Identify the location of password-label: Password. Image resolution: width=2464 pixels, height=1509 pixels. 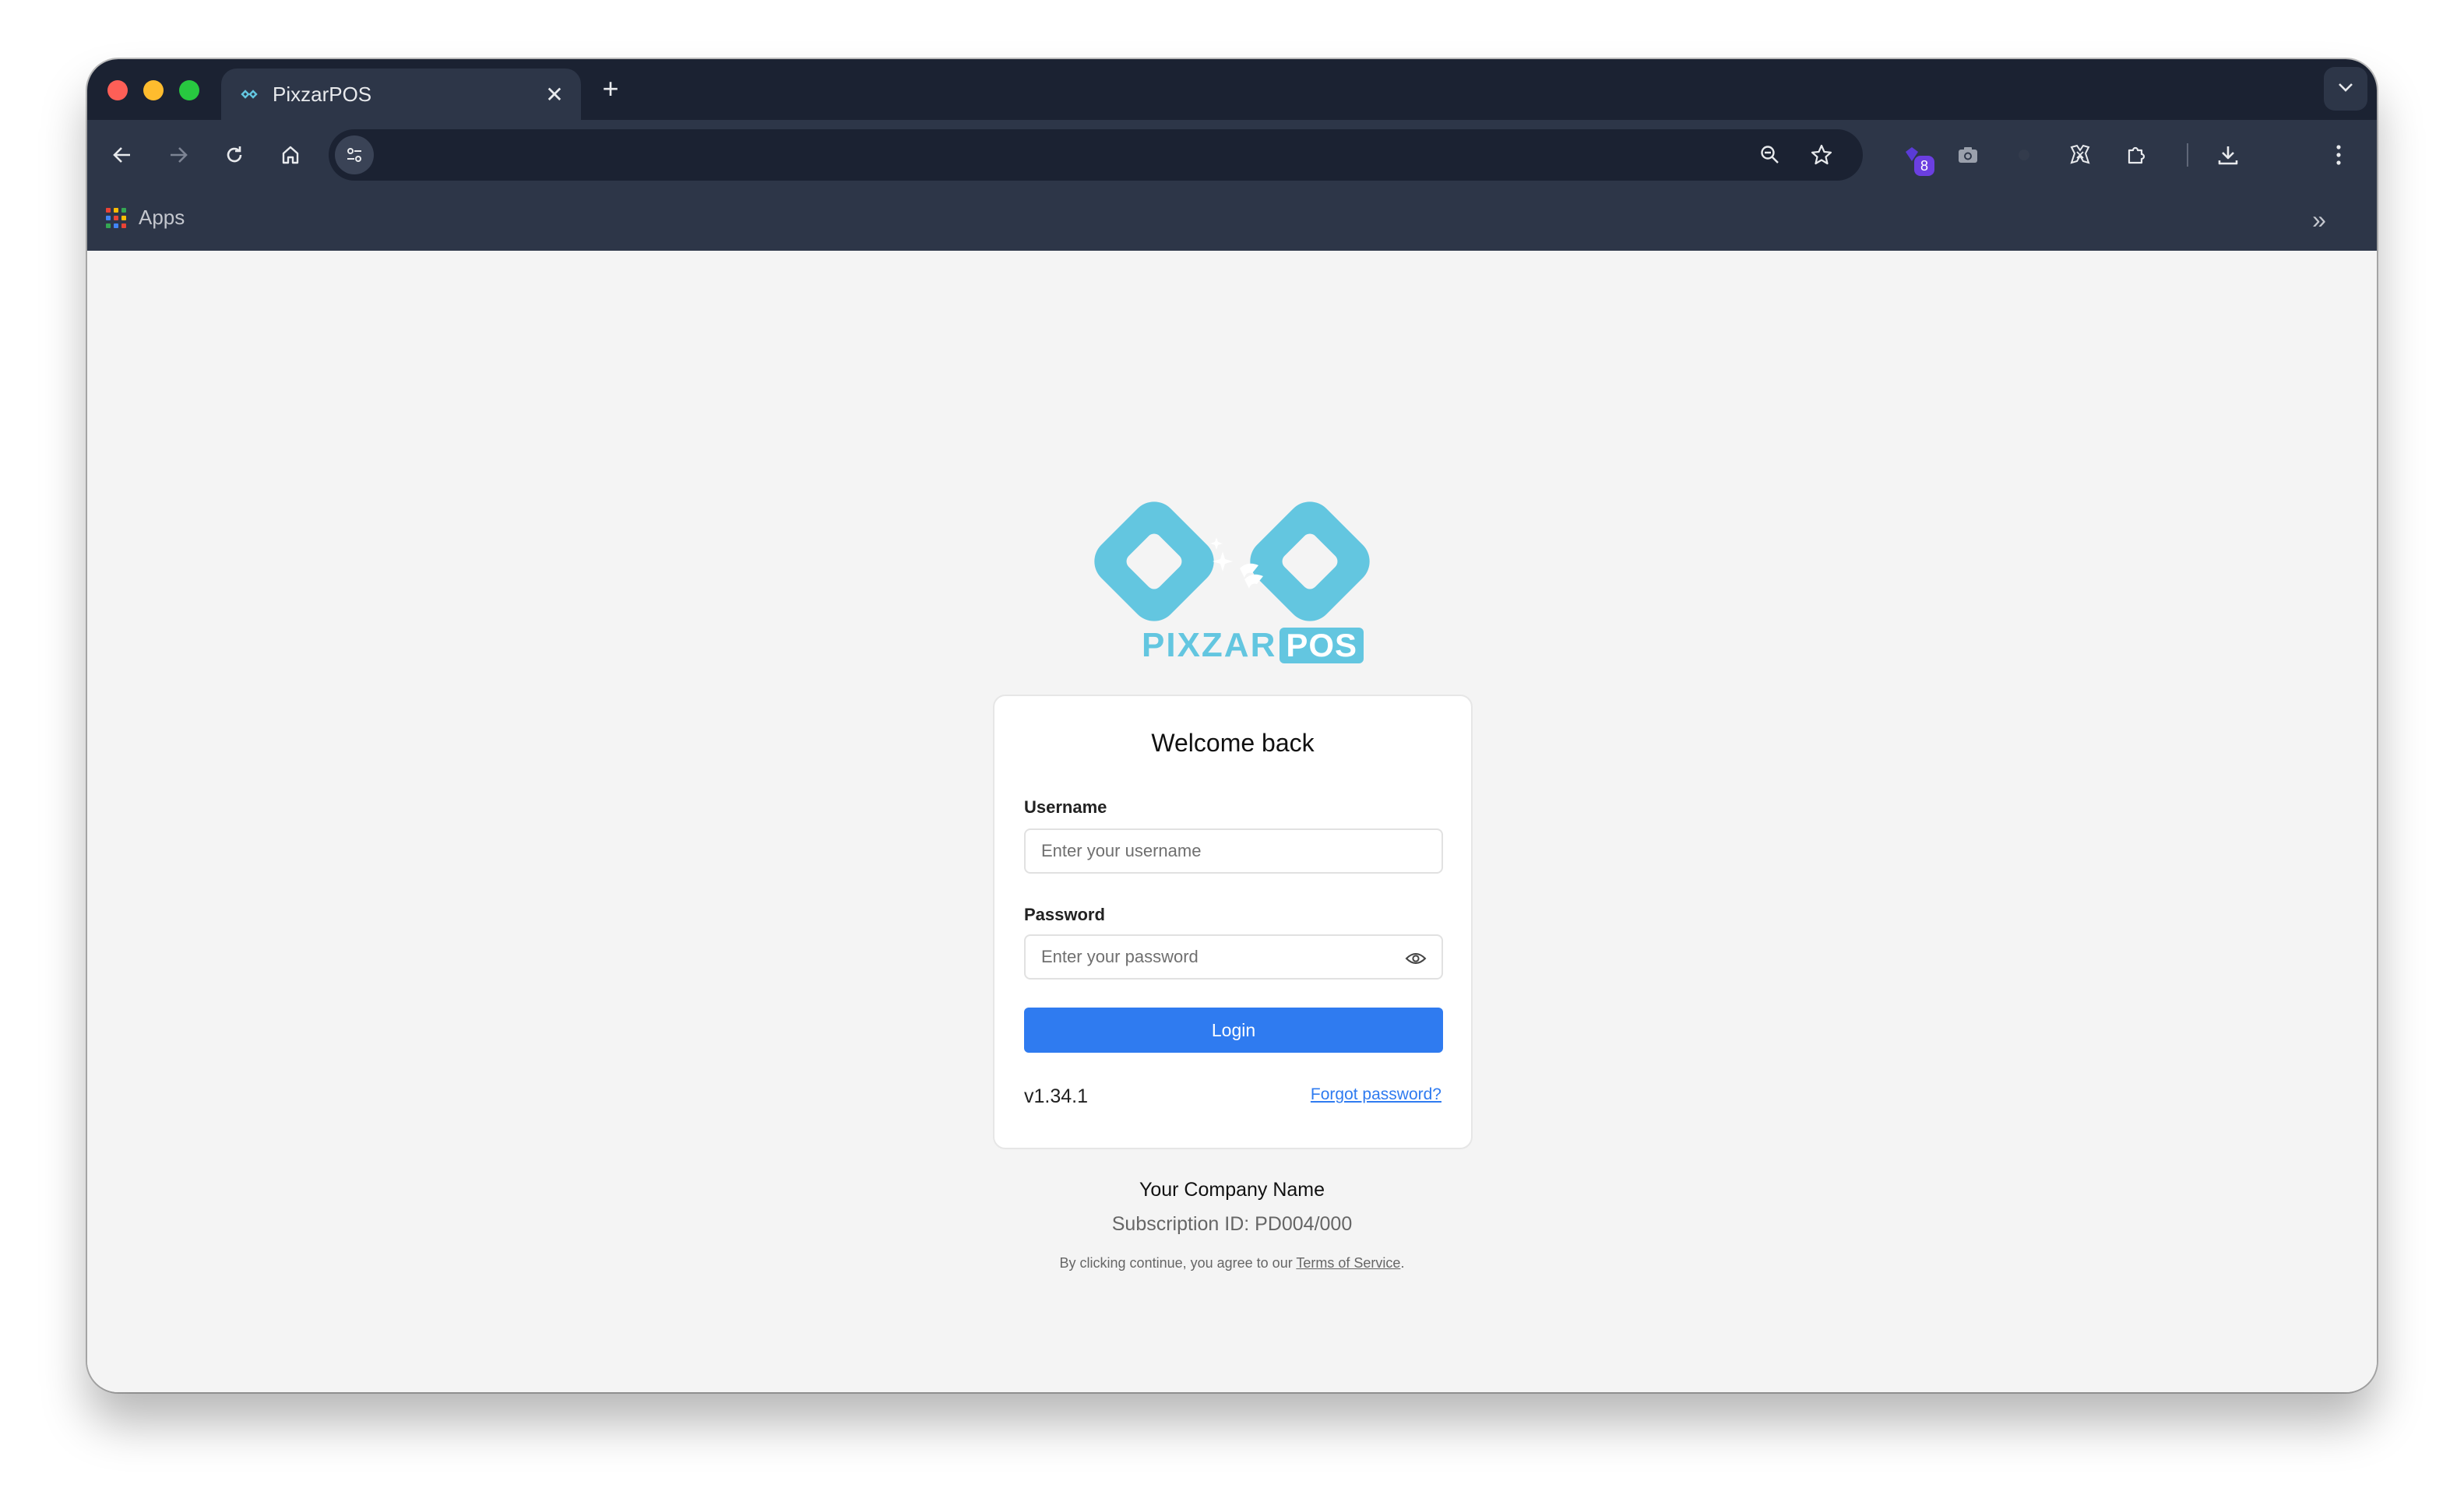
(1064, 914).